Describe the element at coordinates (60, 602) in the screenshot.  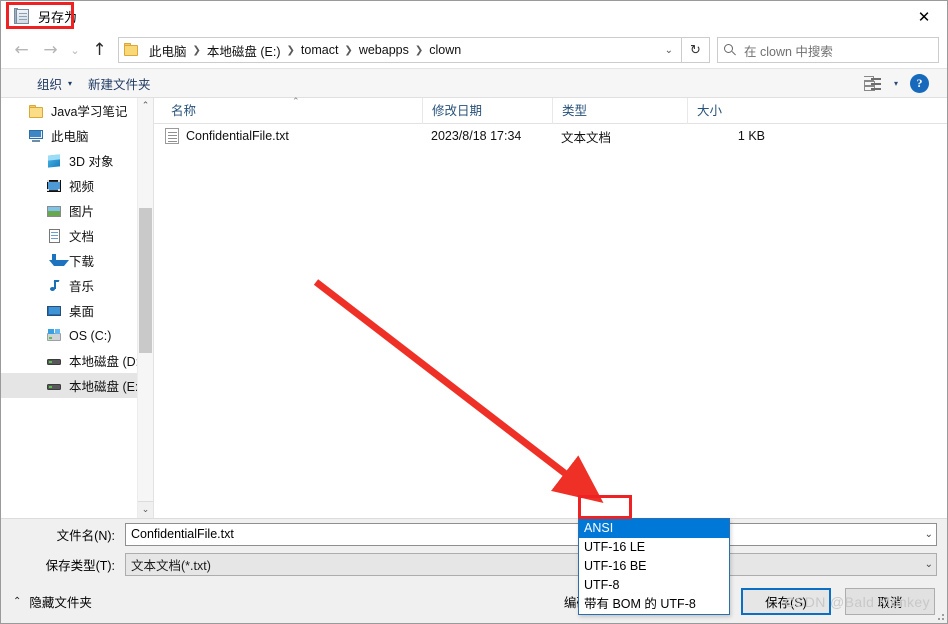
I see `hide-folders-label: 隐藏文件夹` at that location.